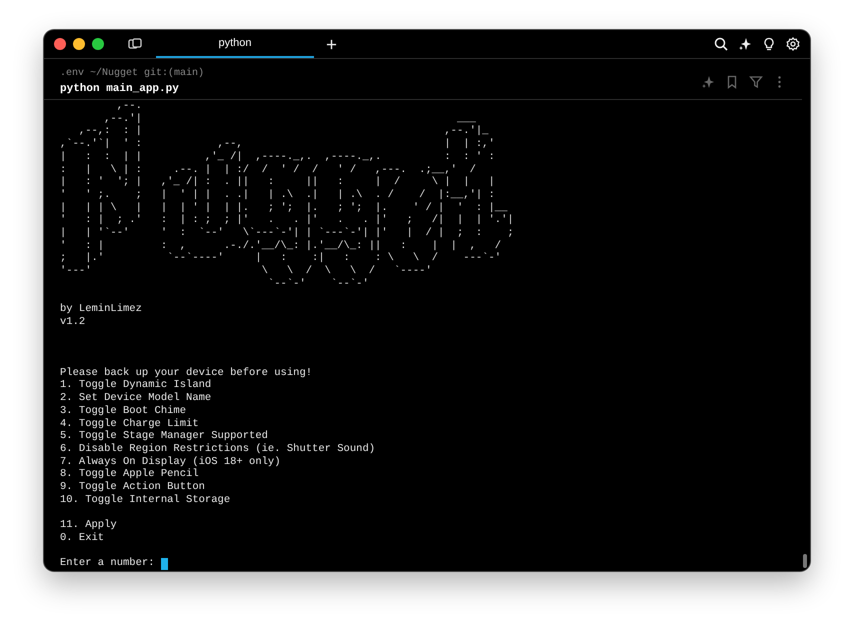  Describe the element at coordinates (79, 44) in the screenshot. I see `minimize-button` at that location.